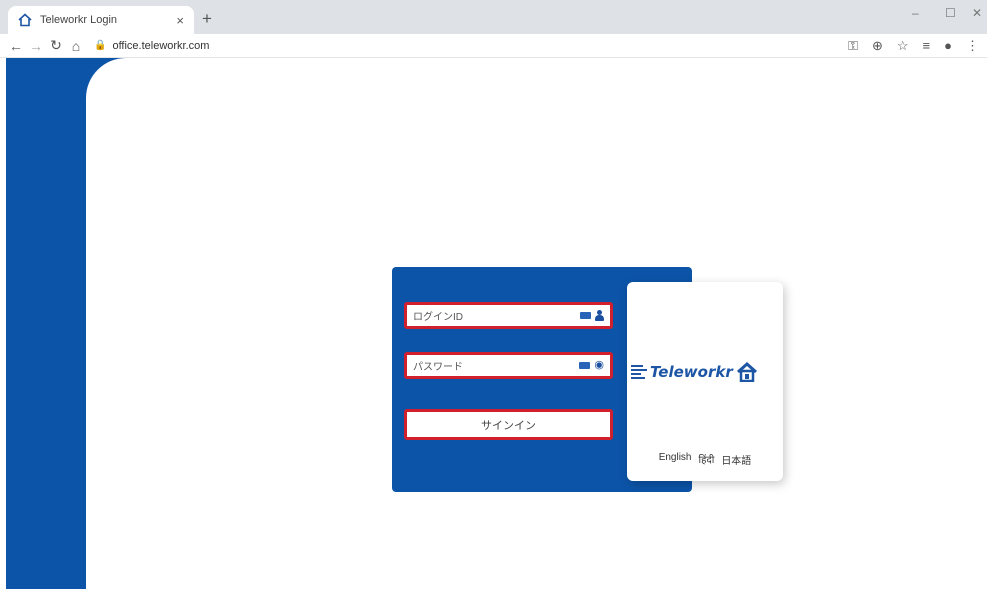 Image resolution: width=987 pixels, height=589 pixels. What do you see at coordinates (746, 372) in the screenshot?
I see `house-logo-icon` at bounding box center [746, 372].